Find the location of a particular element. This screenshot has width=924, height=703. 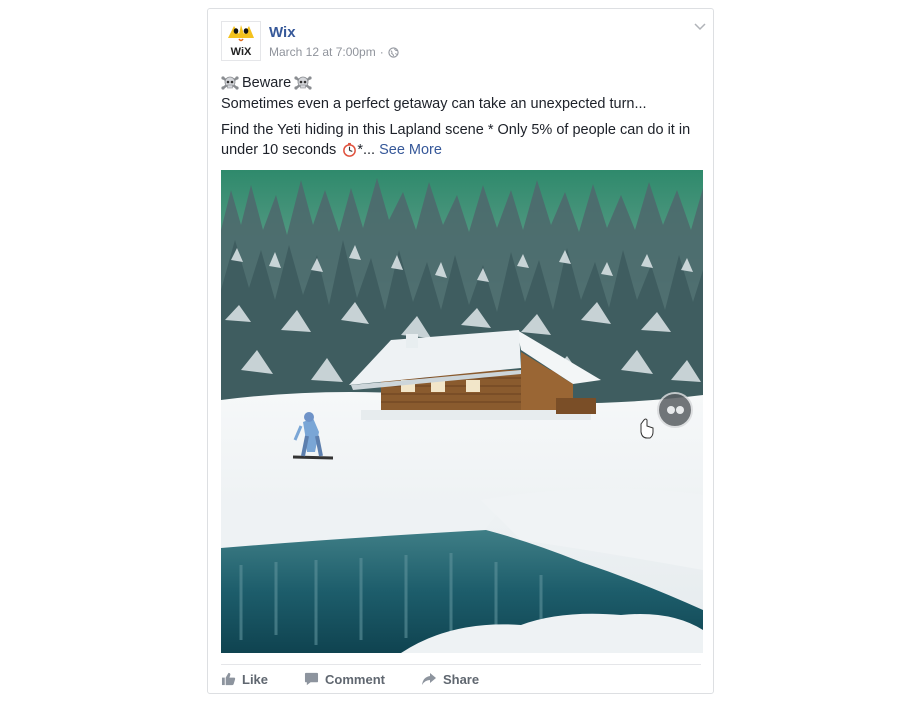

like-label: Like is located at coordinates (255, 679).